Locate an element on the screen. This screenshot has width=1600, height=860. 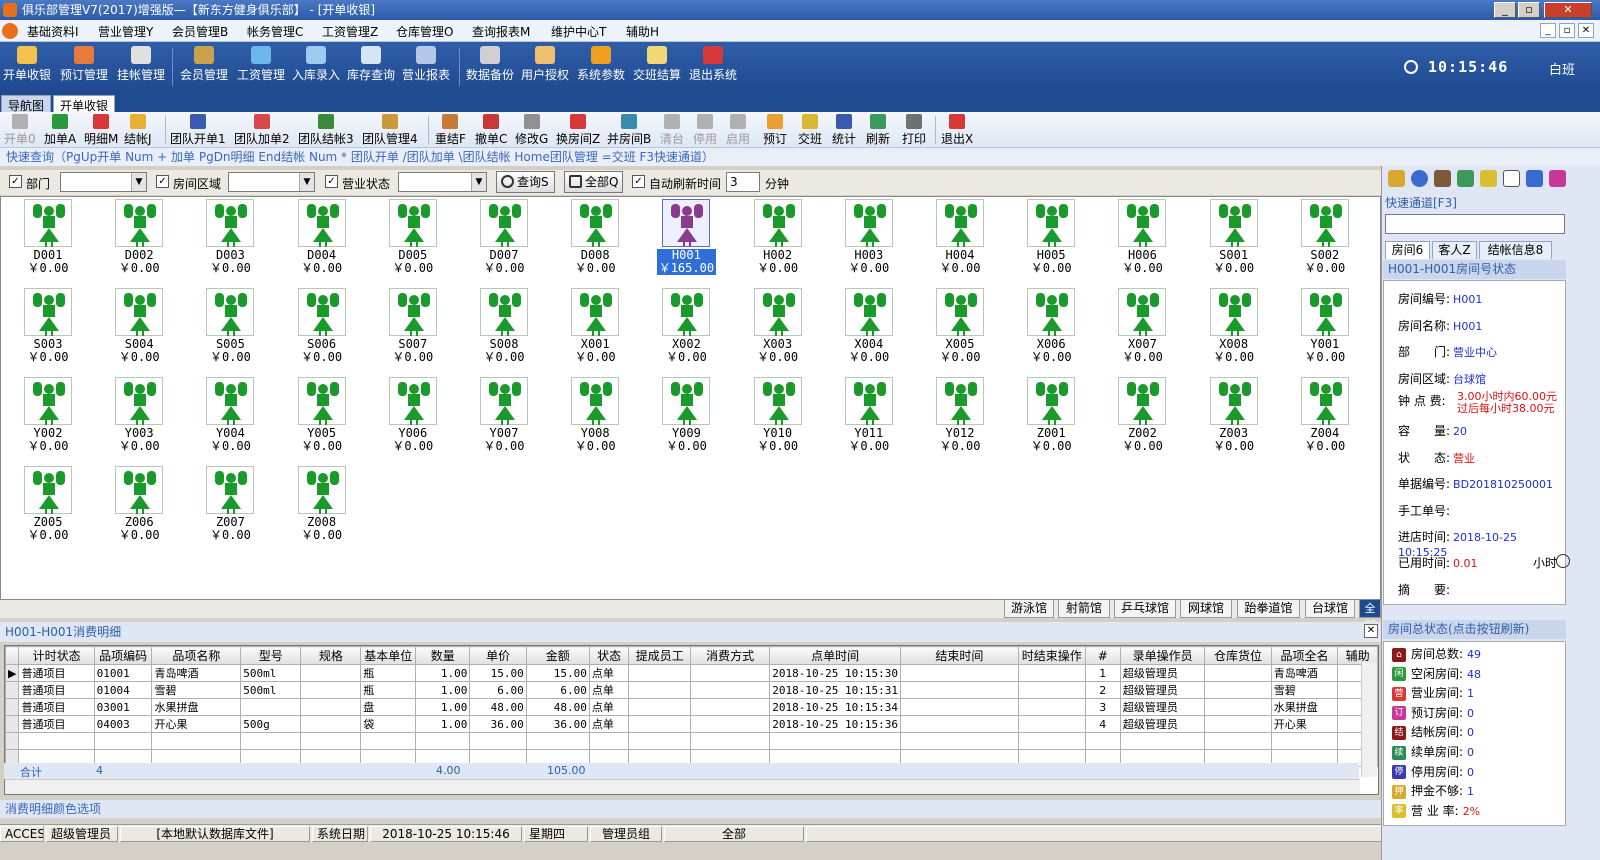
summary-row: 续续单房间: 0 is located at coordinates (1433, 752).